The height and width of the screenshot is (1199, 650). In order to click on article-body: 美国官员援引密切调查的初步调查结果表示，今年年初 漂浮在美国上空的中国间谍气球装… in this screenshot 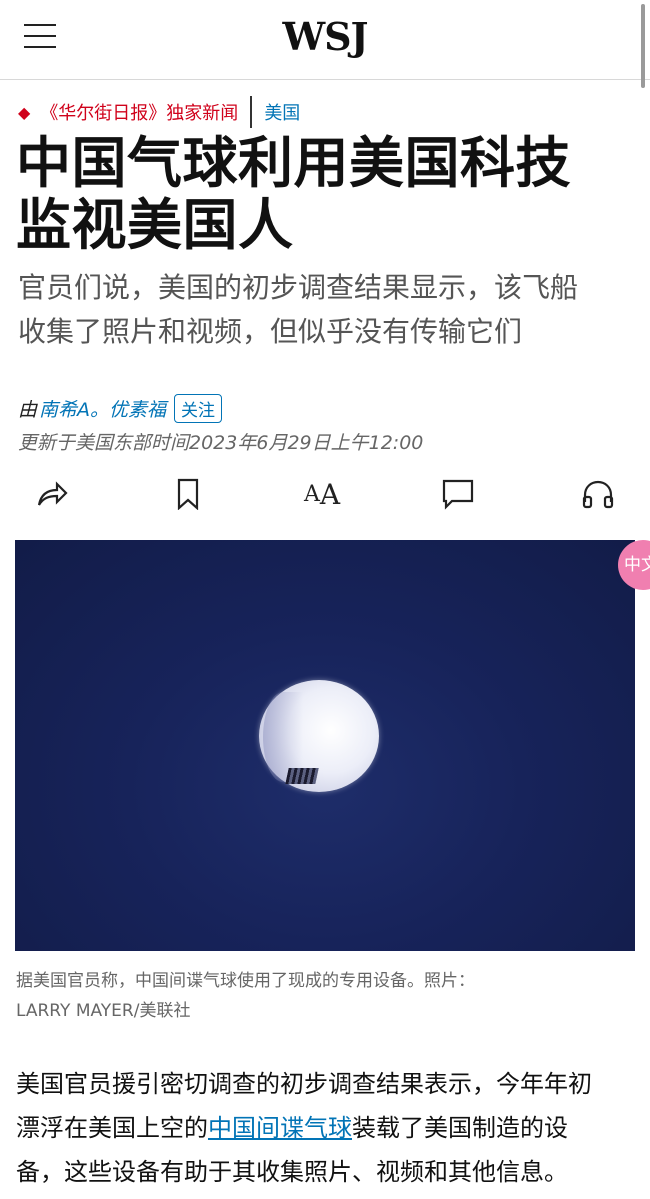, I will do `click(326, 1128)`.